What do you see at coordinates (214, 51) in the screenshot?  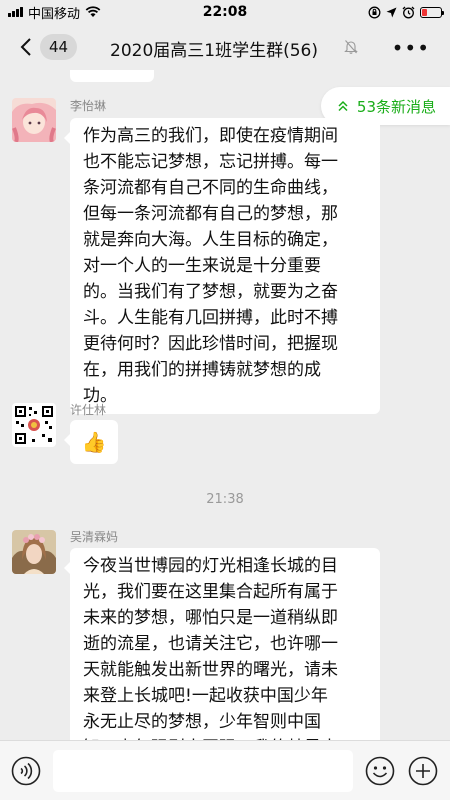 I see `chat-title: 2020届高三1班学生群(56)` at bounding box center [214, 51].